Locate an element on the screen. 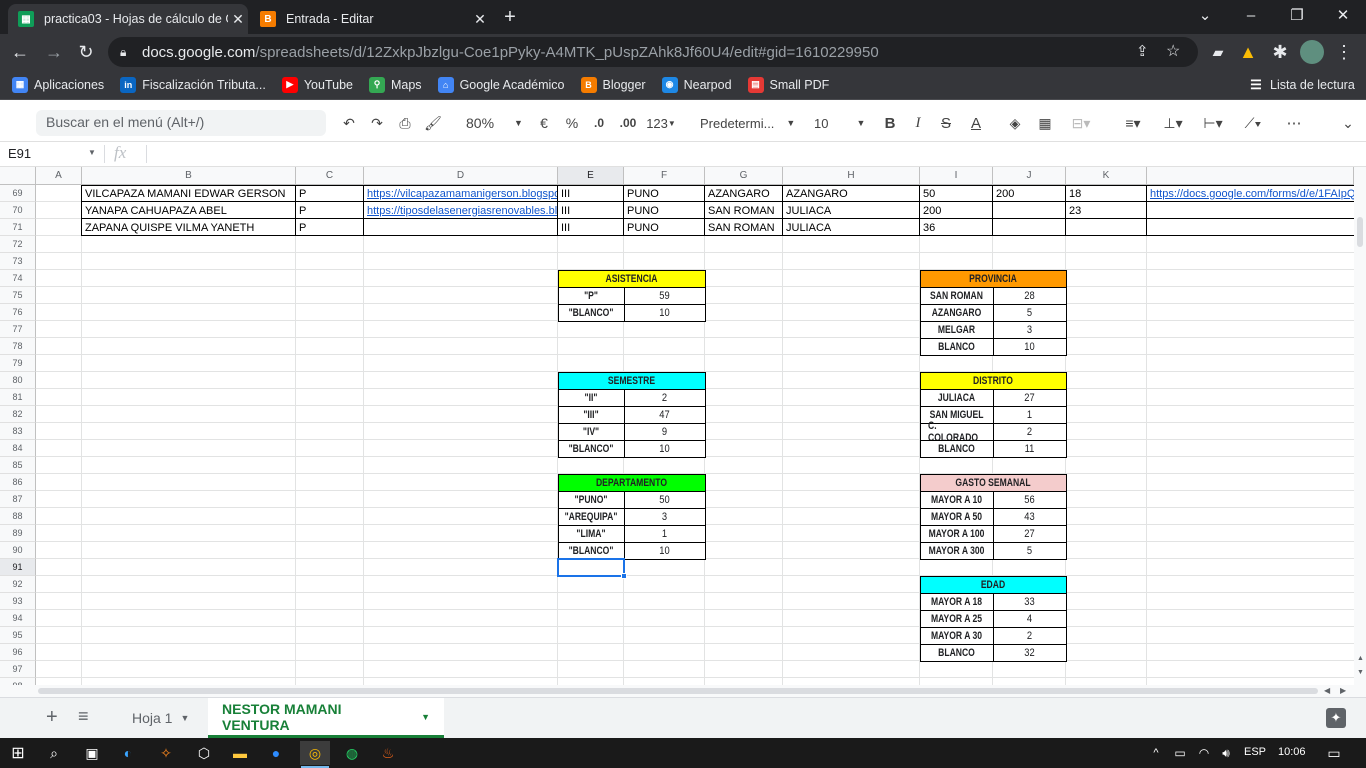 Image resolution: width=1366 pixels, height=768 pixels. row-header: 76 is located at coordinates (18, 312).